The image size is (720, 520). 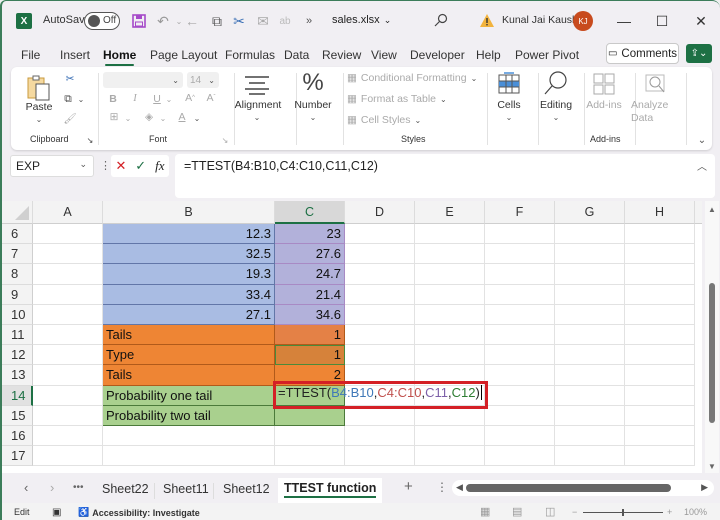 I want to click on fill-dropdown-icon: ⌄, so click(x=163, y=118).